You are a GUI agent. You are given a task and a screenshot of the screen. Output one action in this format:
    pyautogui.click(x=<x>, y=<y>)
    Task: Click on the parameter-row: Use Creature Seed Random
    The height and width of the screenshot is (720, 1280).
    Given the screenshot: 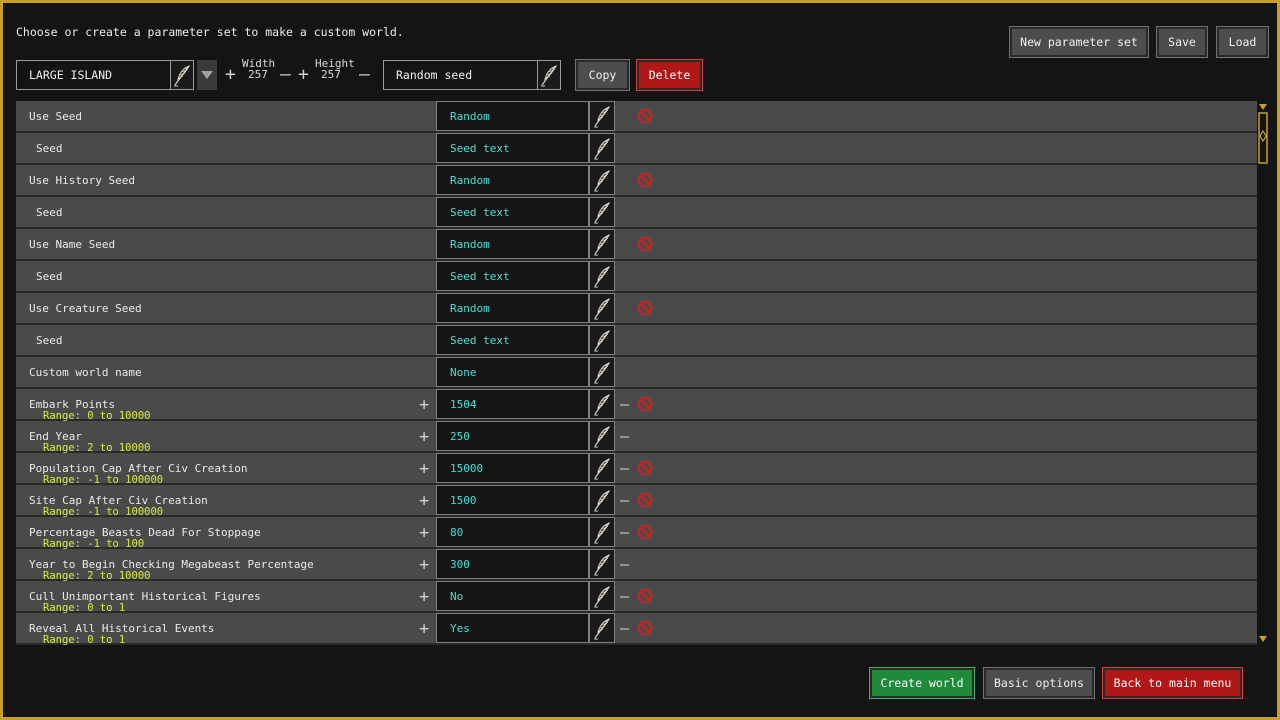 What is the action you would take?
    pyautogui.click(x=636, y=309)
    